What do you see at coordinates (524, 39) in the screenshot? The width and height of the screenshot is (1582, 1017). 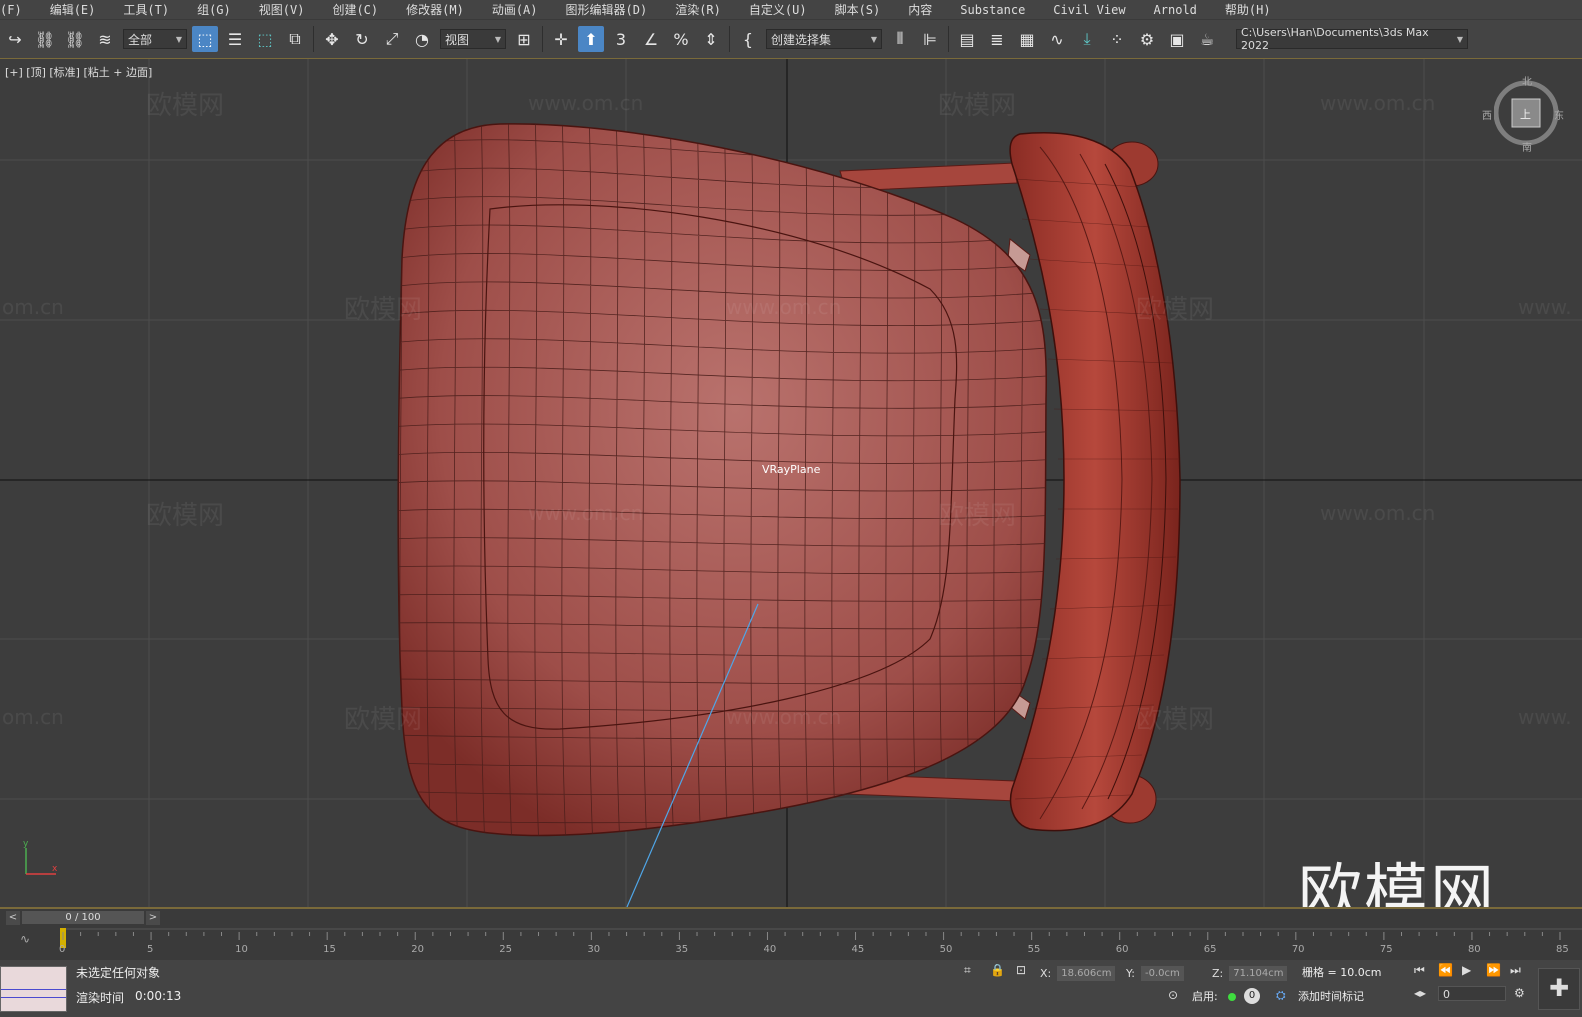 I see `pivot-center-icon: ⊞` at bounding box center [524, 39].